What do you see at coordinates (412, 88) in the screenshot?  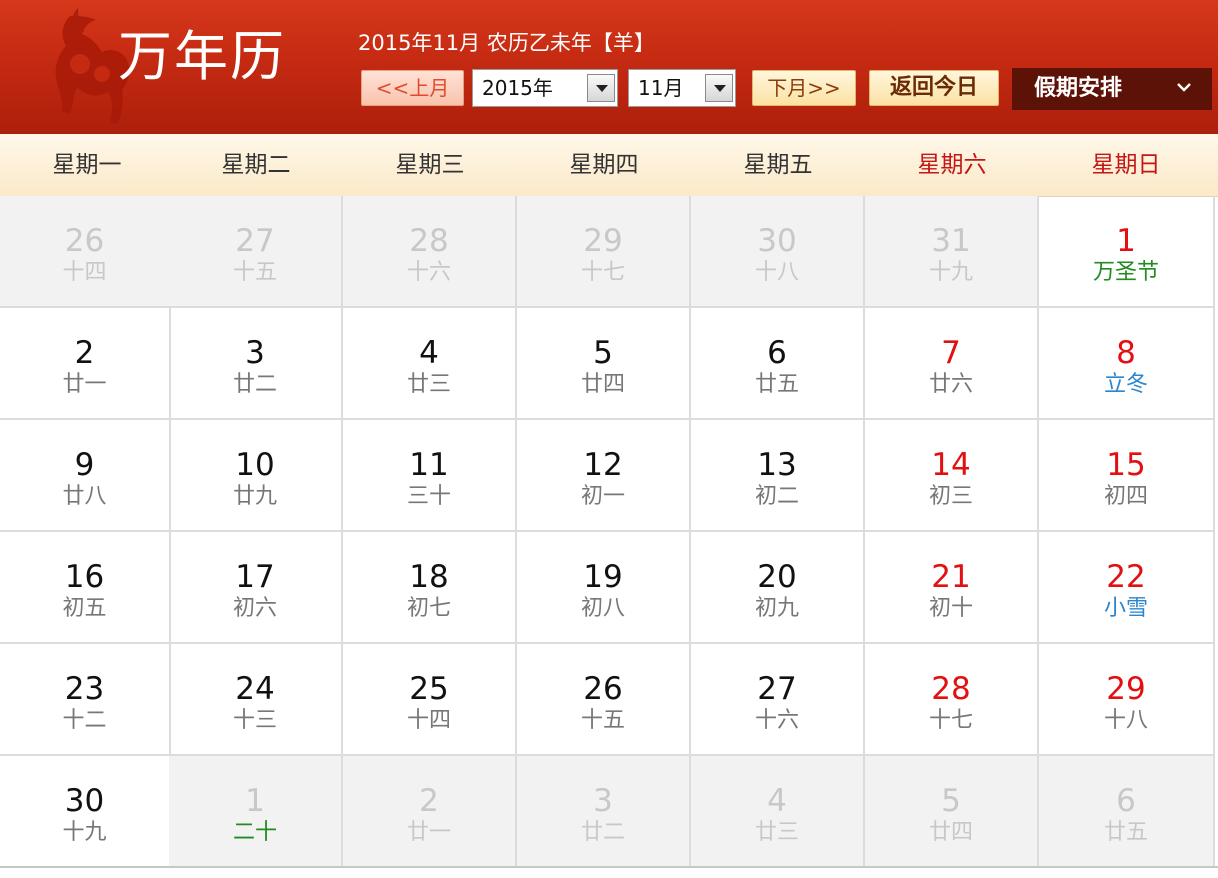 I see `prev-month-button: <<上月` at bounding box center [412, 88].